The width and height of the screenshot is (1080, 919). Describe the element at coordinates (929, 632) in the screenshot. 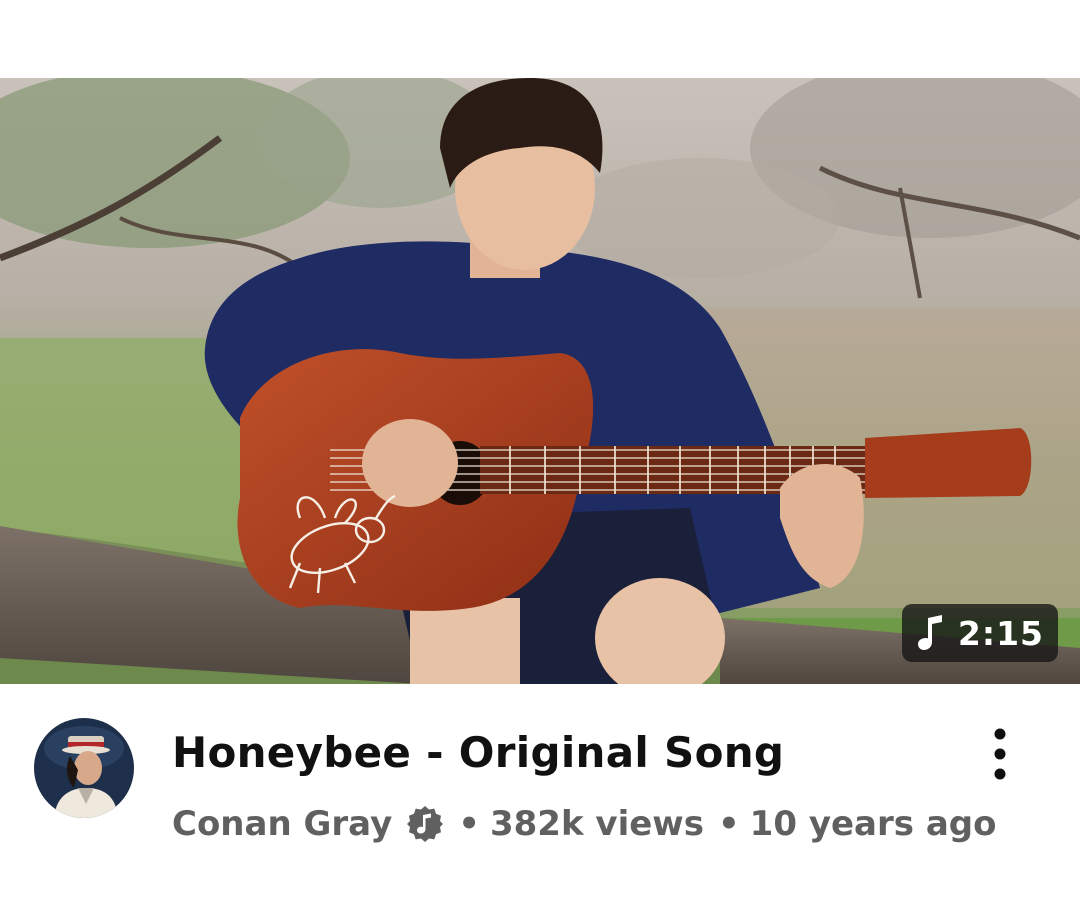

I see `music-note-icon` at that location.